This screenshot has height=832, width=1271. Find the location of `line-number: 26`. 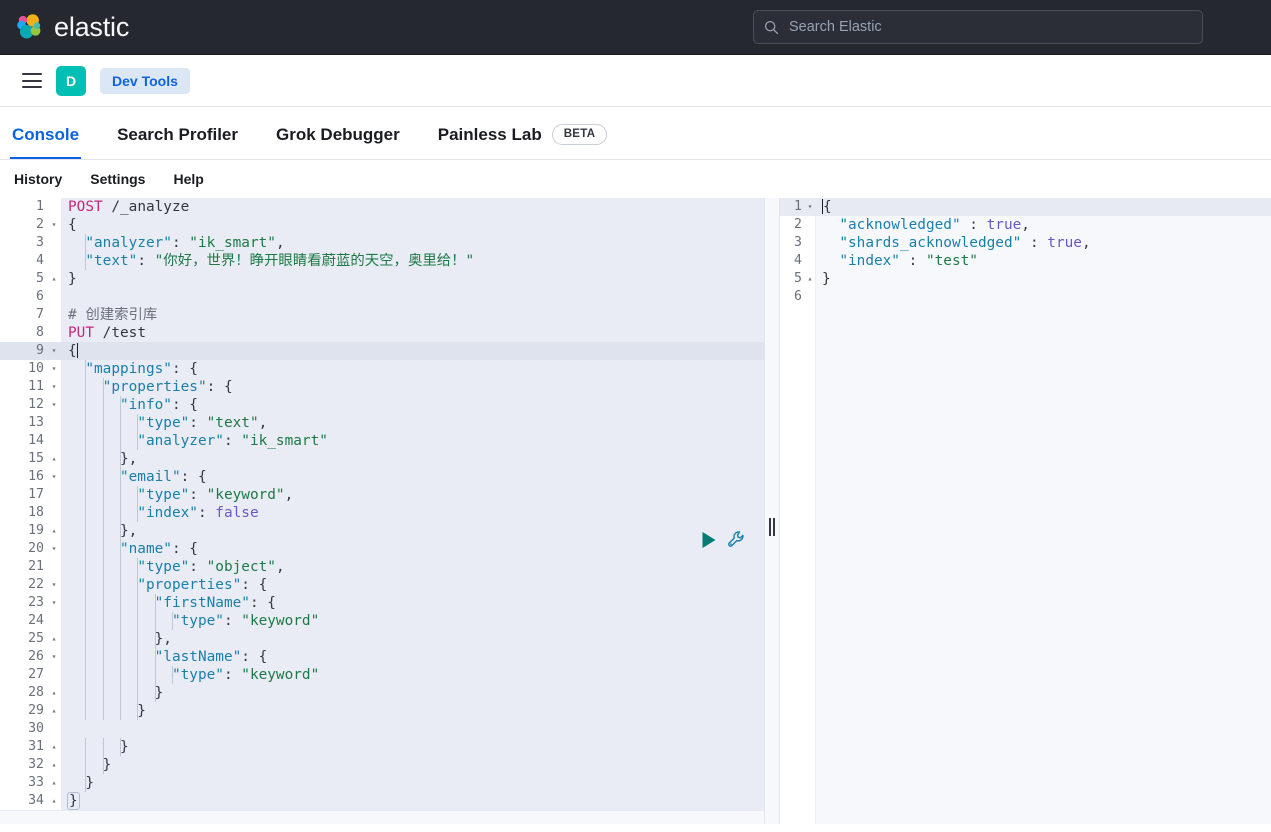

line-number: 26 is located at coordinates (36, 656).